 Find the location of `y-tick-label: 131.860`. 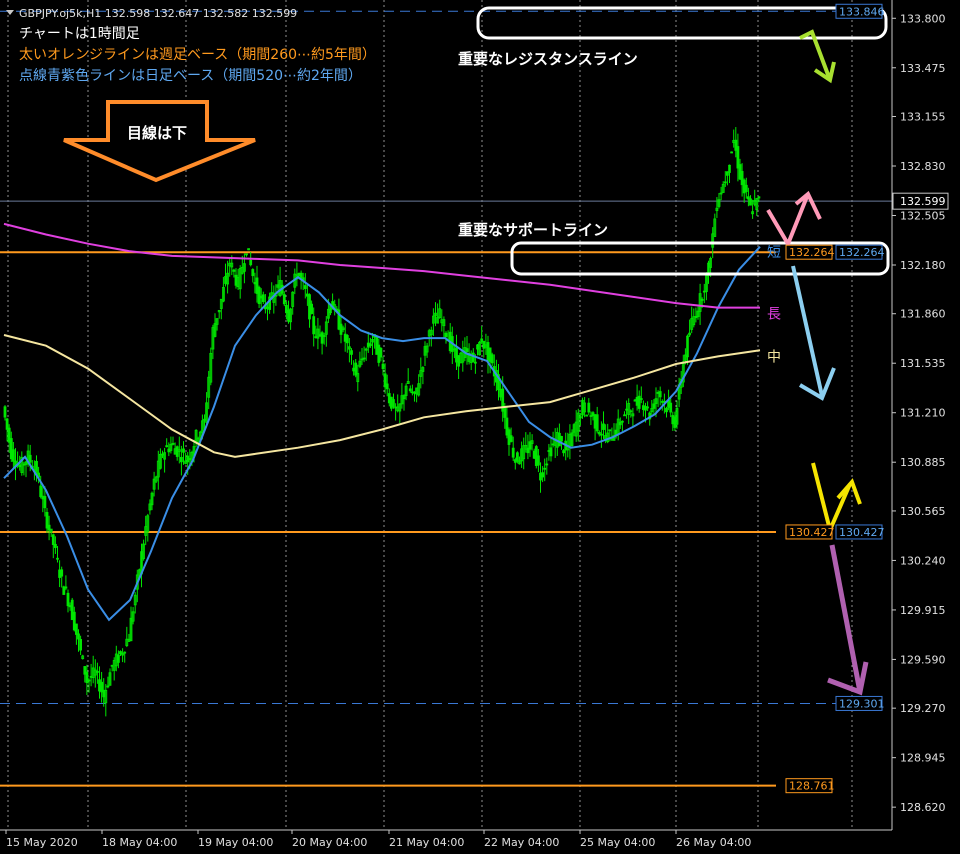

y-tick-label: 131.860 is located at coordinates (923, 314).